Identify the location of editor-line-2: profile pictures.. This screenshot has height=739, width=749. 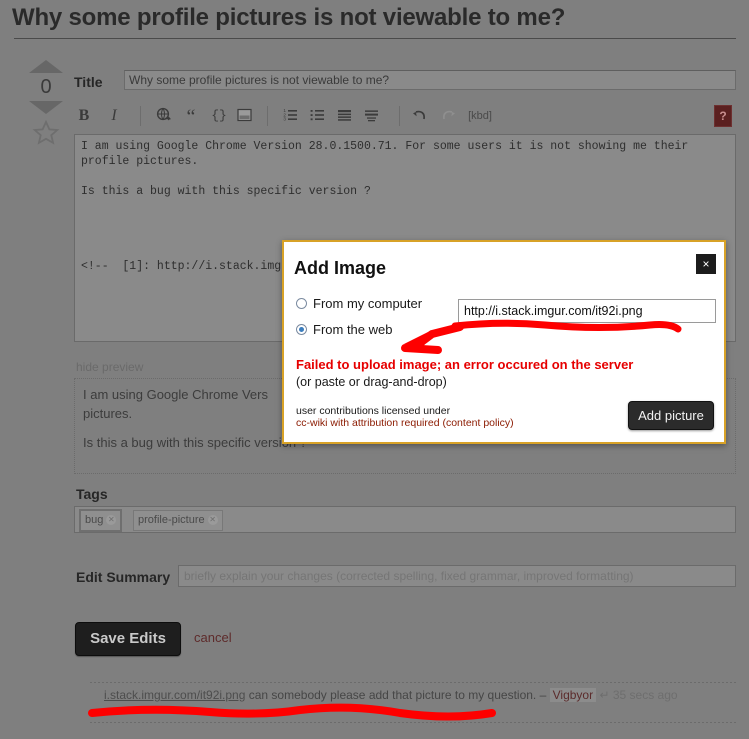
(140, 161).